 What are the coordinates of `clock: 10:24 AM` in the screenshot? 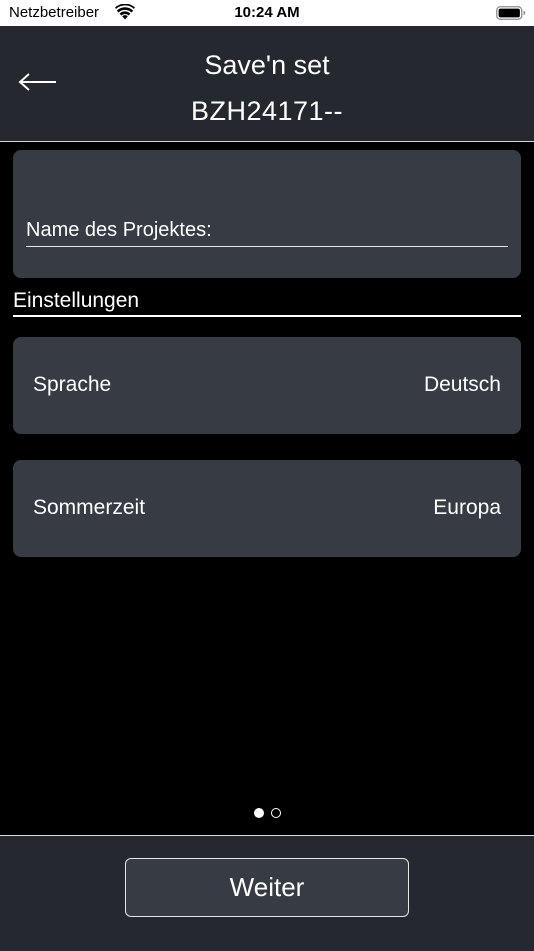 It's located at (267, 12).